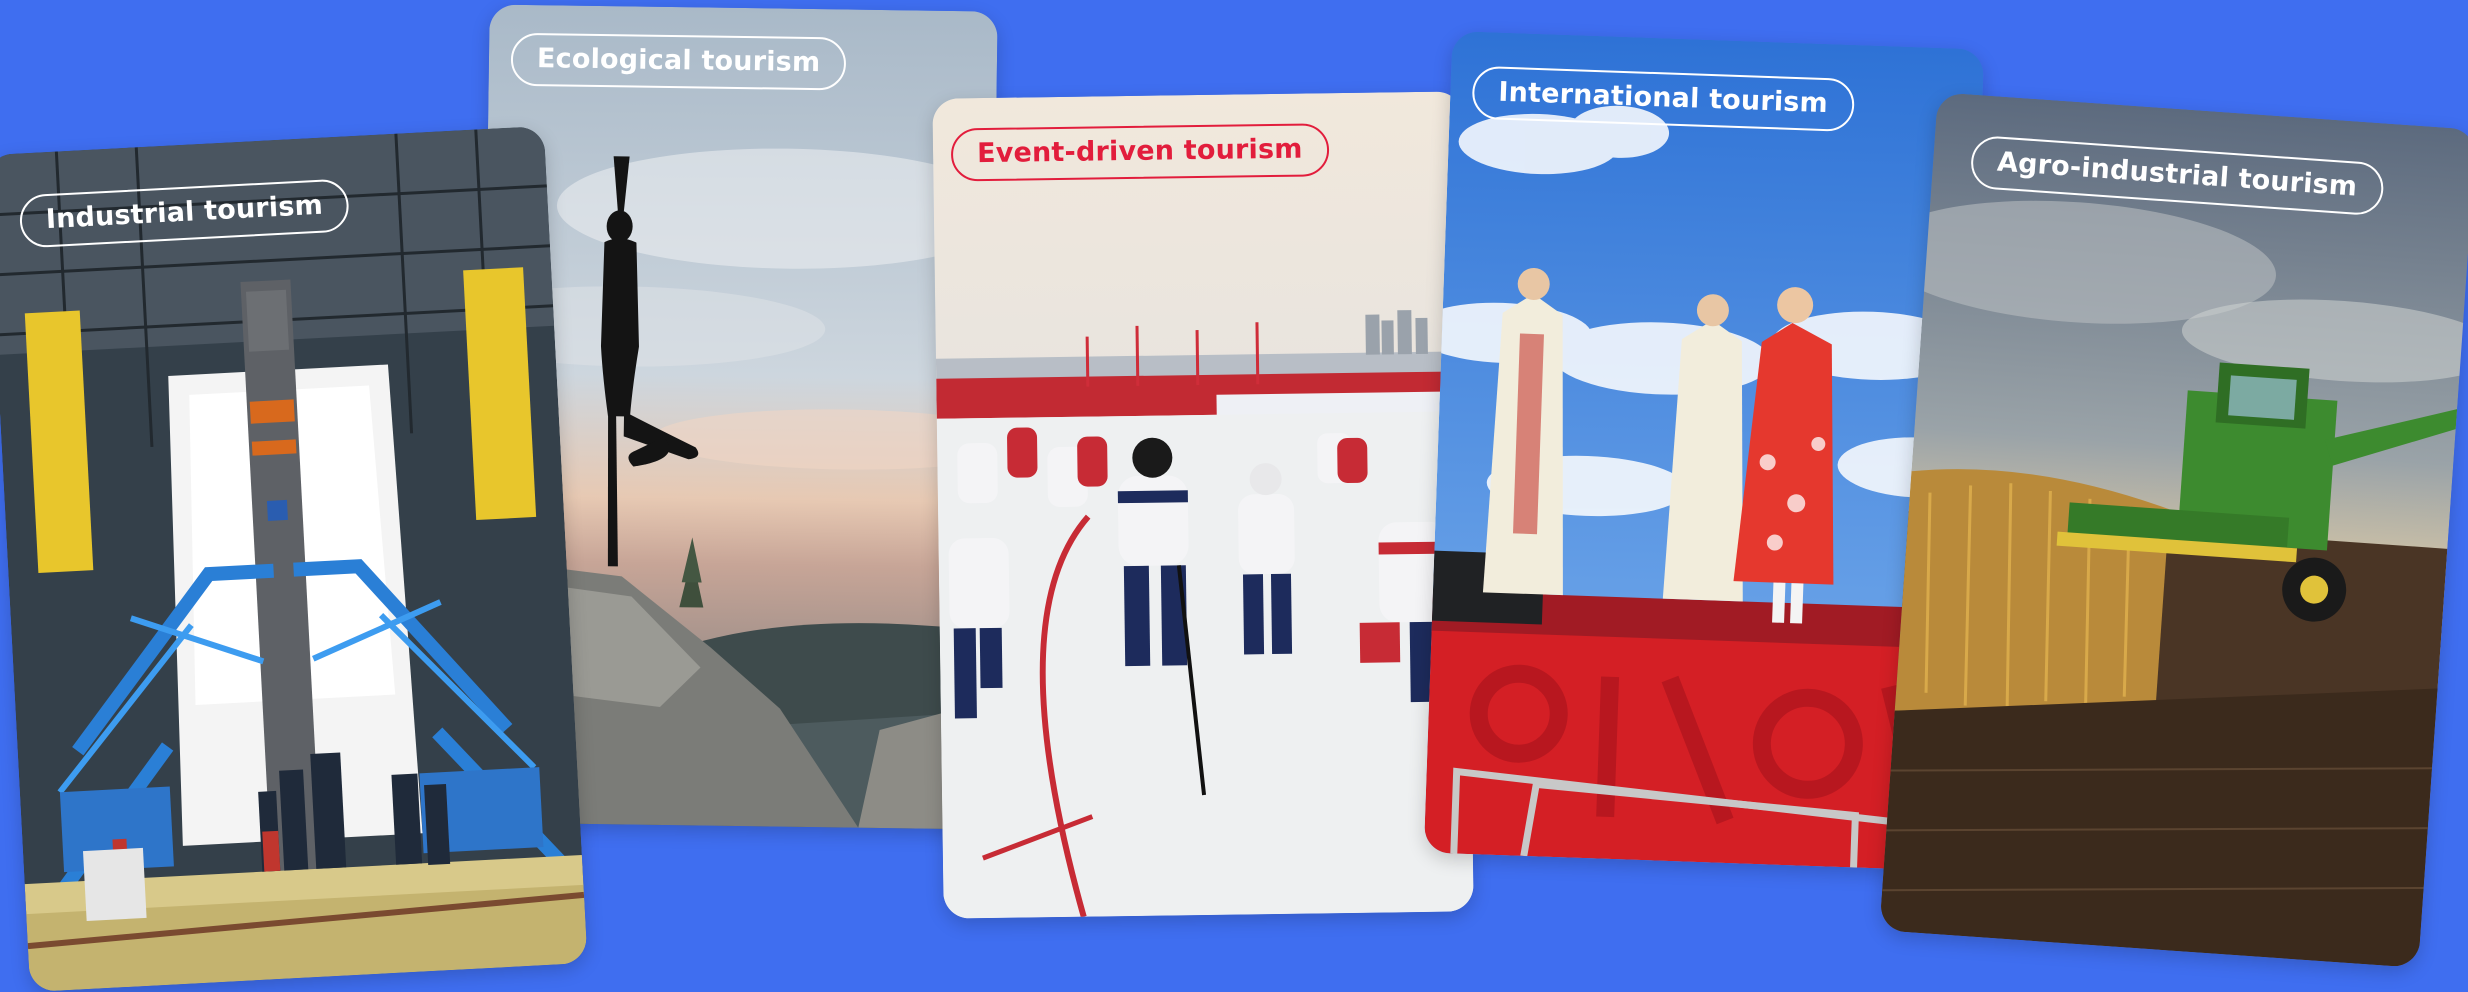  What do you see at coordinates (1139, 152) in the screenshot?
I see `card-label-event: Event-driven tourism` at bounding box center [1139, 152].